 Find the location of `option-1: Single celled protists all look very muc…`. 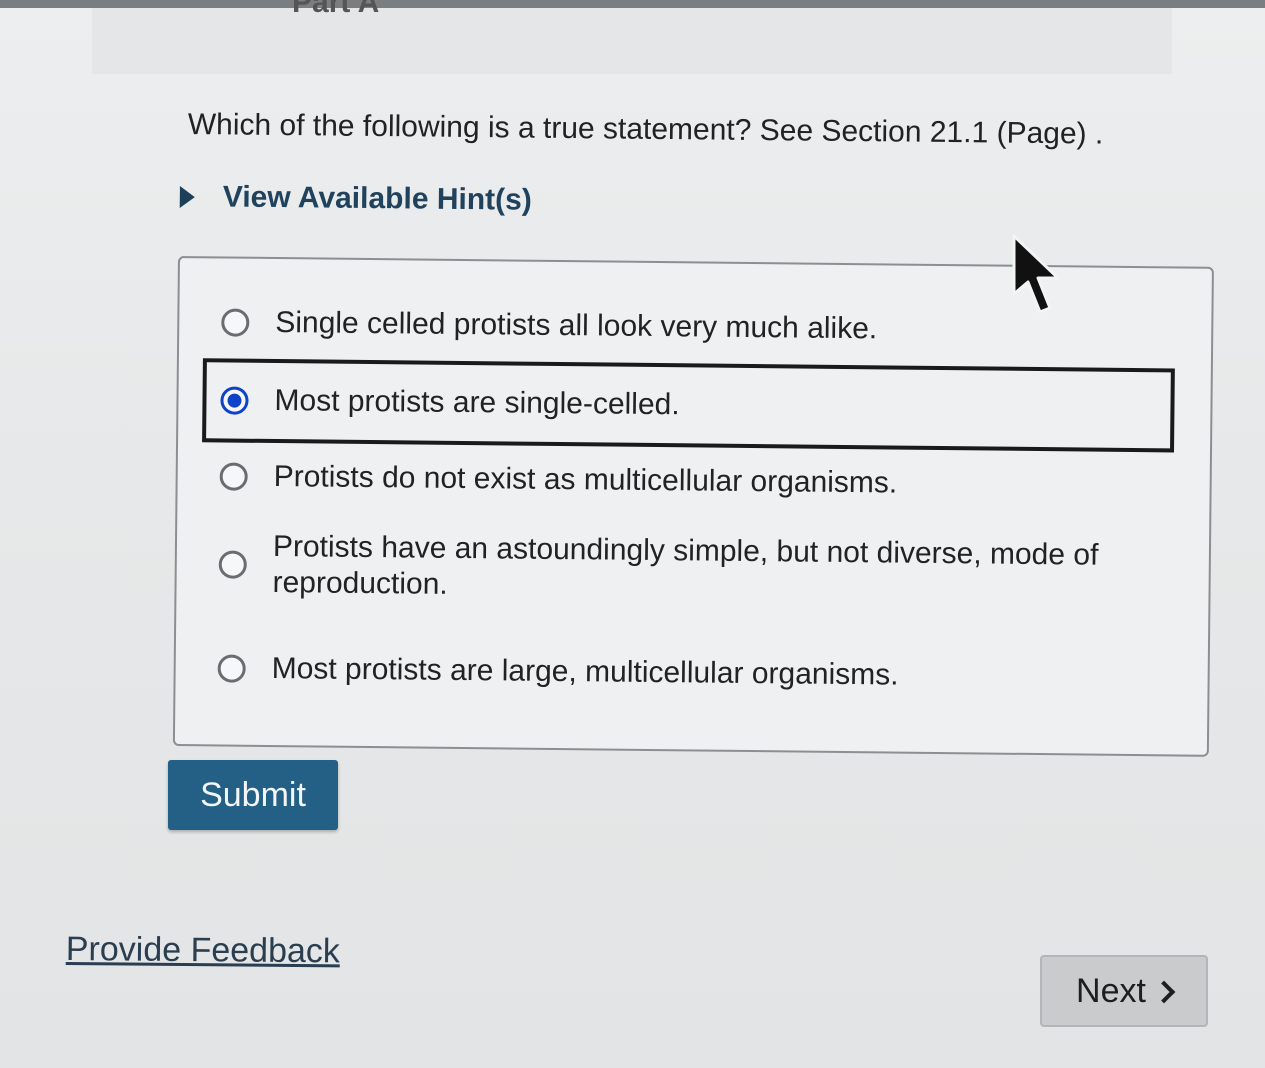

option-1: Single celled protists all look very muc… is located at coordinates (549, 325).